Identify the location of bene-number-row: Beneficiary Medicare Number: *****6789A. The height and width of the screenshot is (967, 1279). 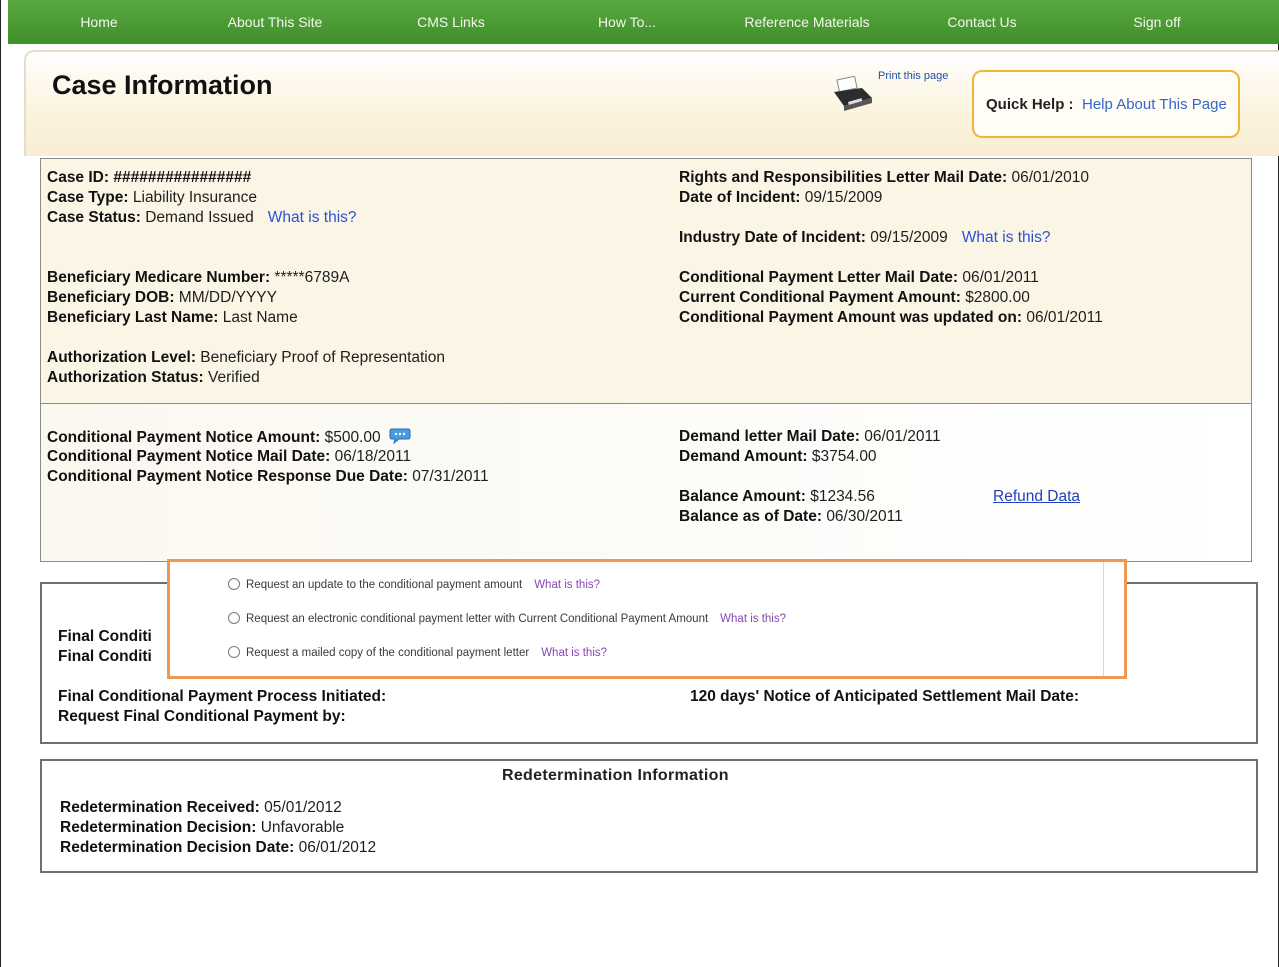
(198, 277).